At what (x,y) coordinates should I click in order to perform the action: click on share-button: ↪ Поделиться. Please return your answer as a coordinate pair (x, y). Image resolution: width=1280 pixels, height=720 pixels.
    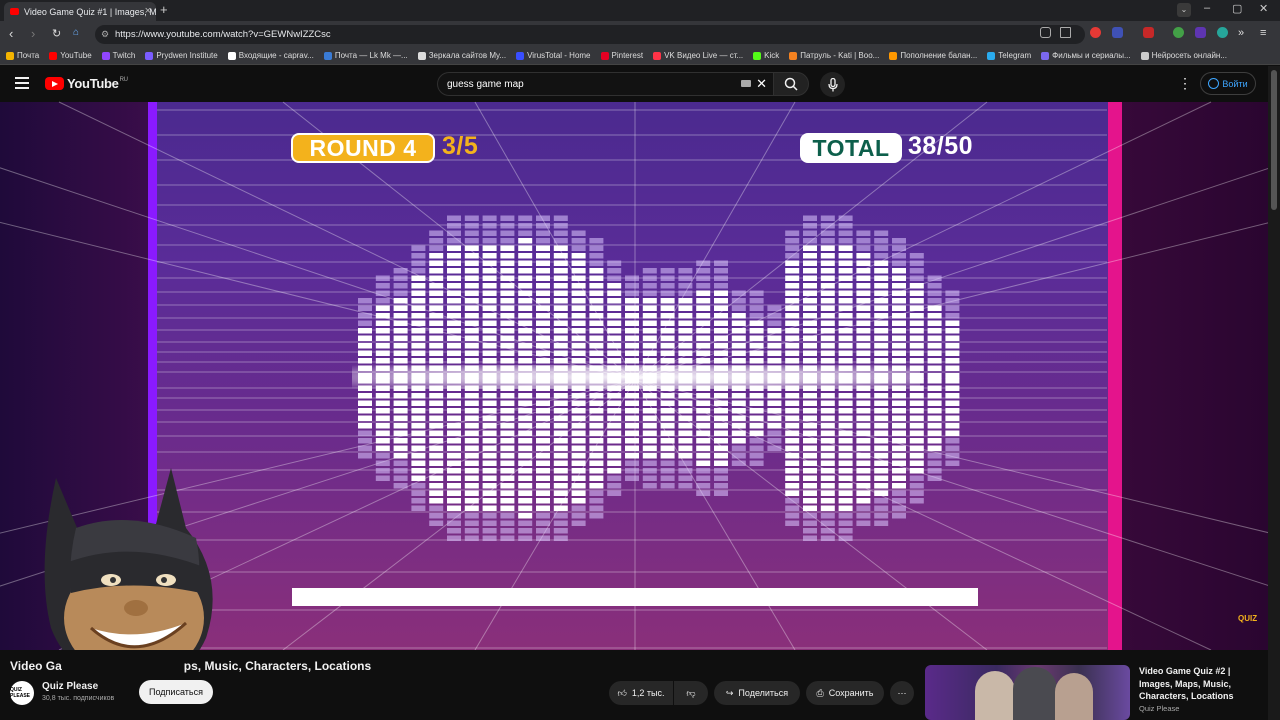
    Looking at the image, I should click on (757, 693).